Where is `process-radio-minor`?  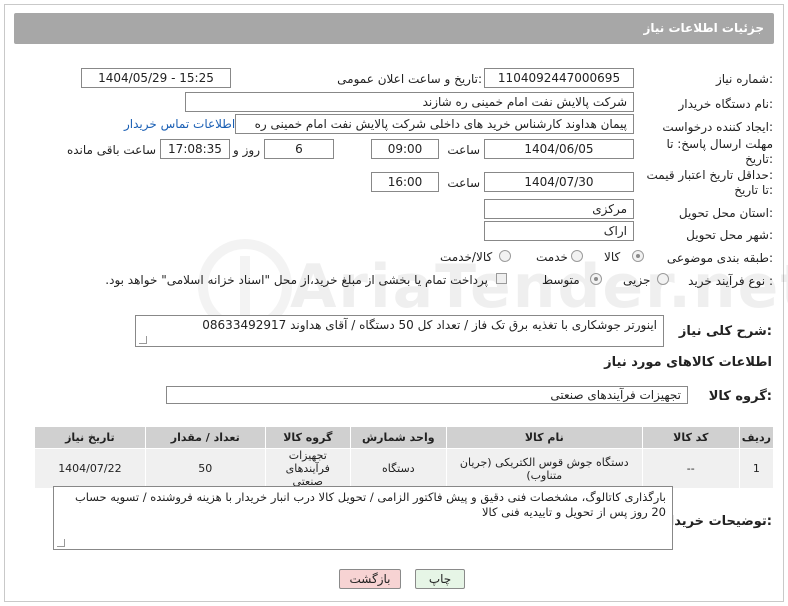 process-radio-minor is located at coordinates (663, 279).